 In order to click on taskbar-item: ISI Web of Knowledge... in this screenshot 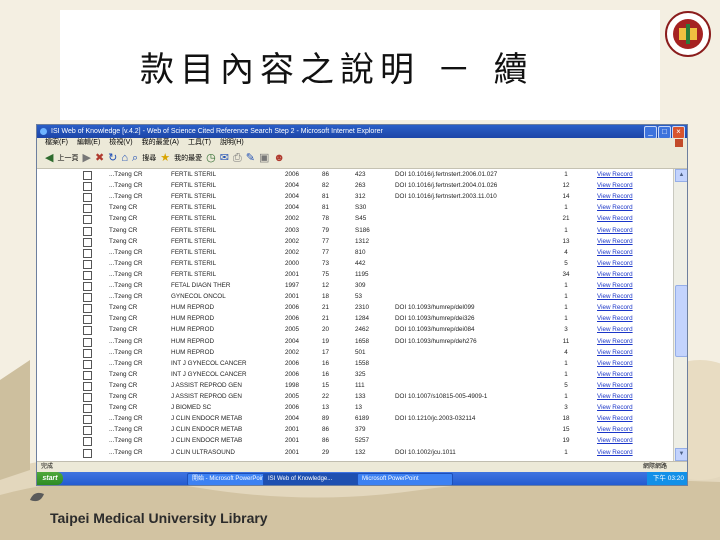, I will do `click(311, 479)`.